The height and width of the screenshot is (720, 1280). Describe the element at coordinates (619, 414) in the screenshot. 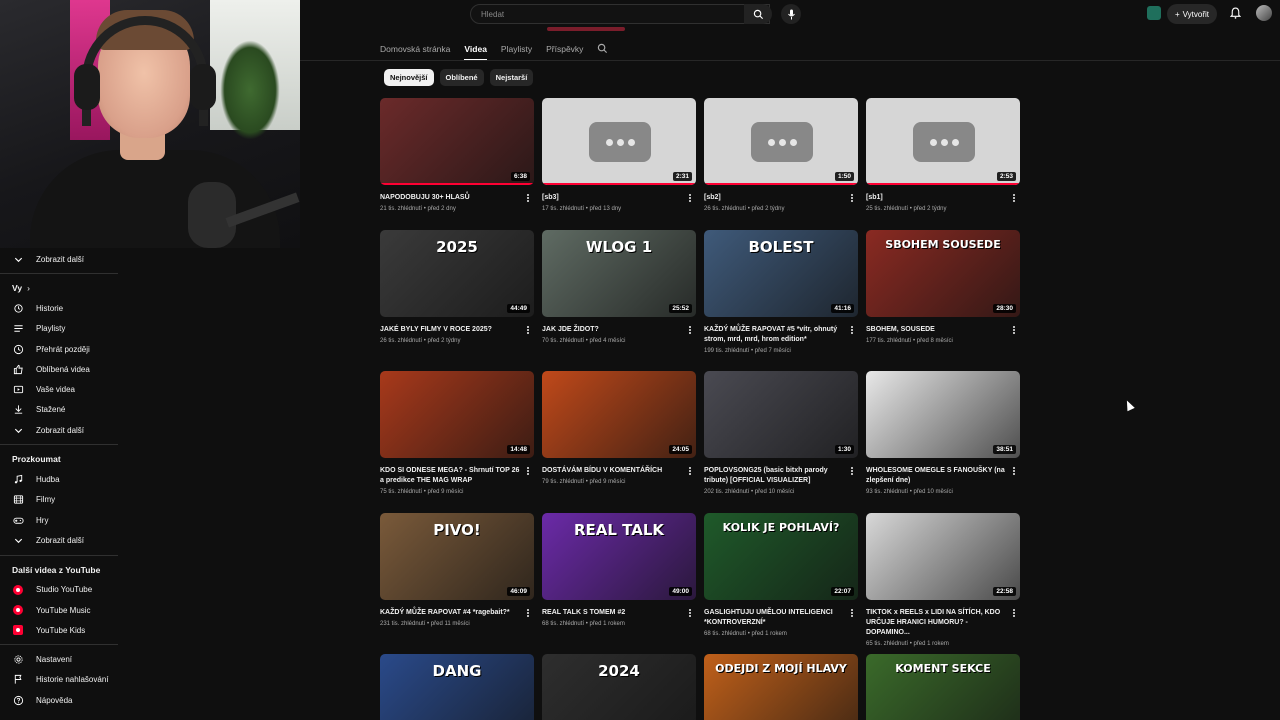

I see `video-thumbnail: 24:05` at that location.